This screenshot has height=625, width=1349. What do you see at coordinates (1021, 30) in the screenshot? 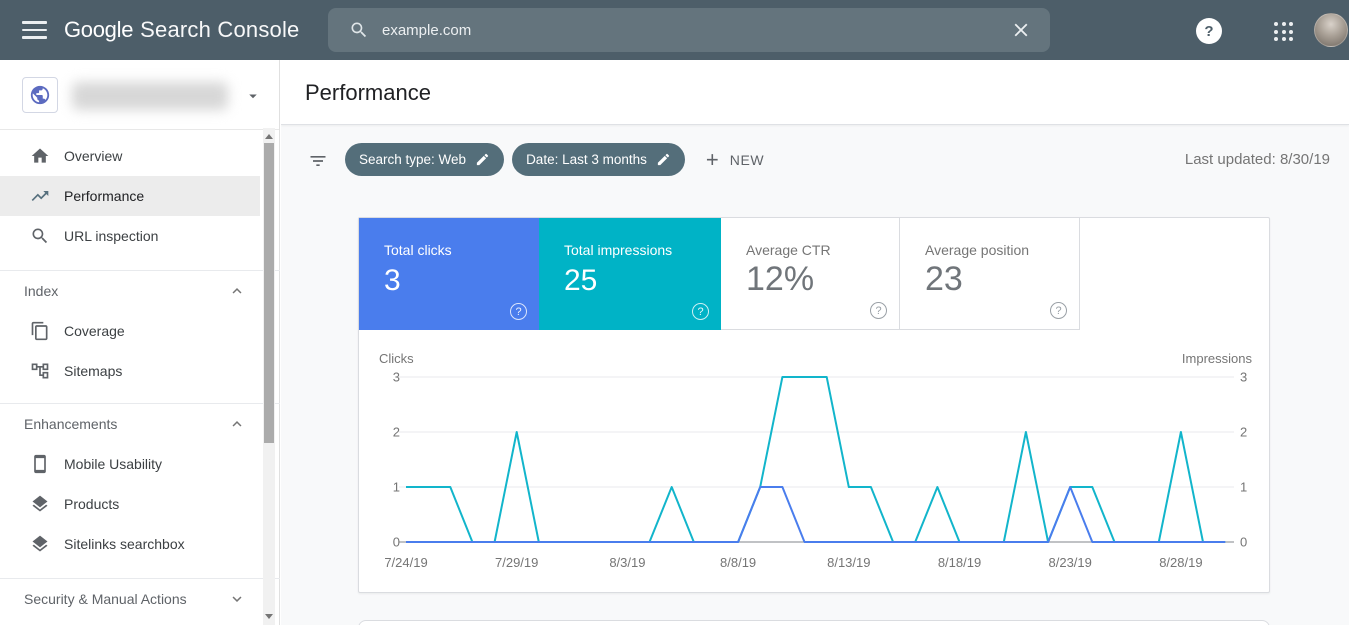
I see `clear-icon` at bounding box center [1021, 30].